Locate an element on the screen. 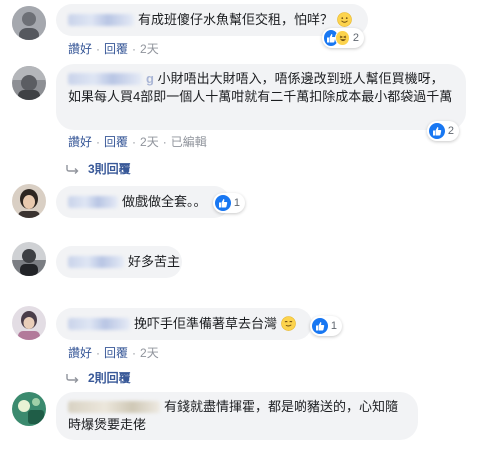  view-replies-link: 3則回覆 is located at coordinates (98, 168).